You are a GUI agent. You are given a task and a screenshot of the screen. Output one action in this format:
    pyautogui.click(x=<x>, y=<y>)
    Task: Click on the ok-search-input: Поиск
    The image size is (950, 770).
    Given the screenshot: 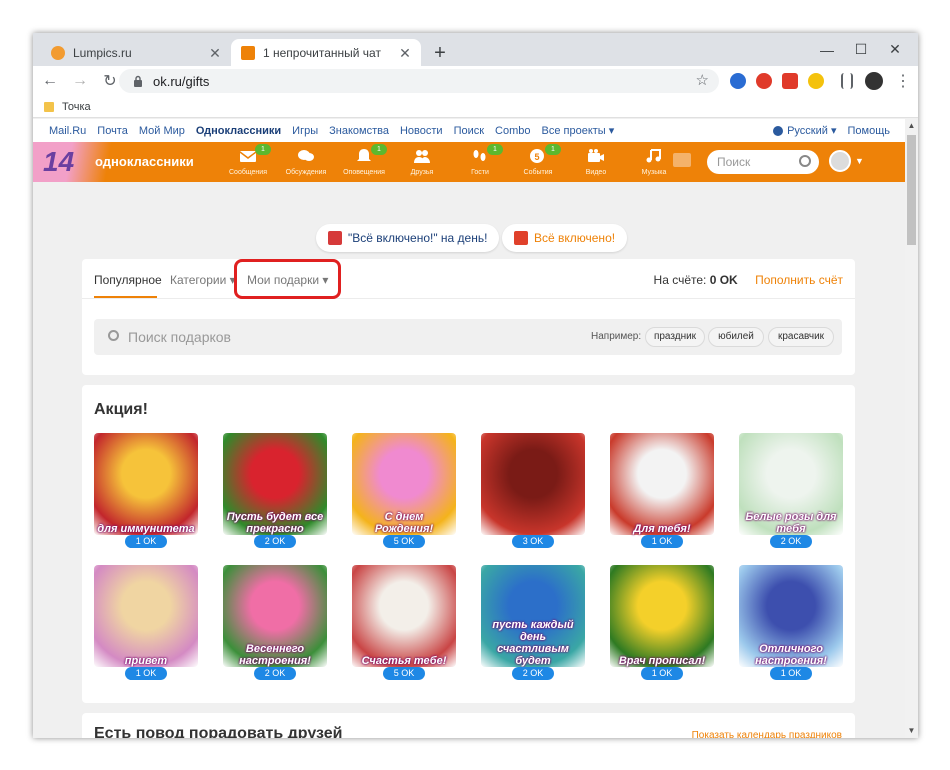 What is the action you would take?
    pyautogui.click(x=763, y=162)
    